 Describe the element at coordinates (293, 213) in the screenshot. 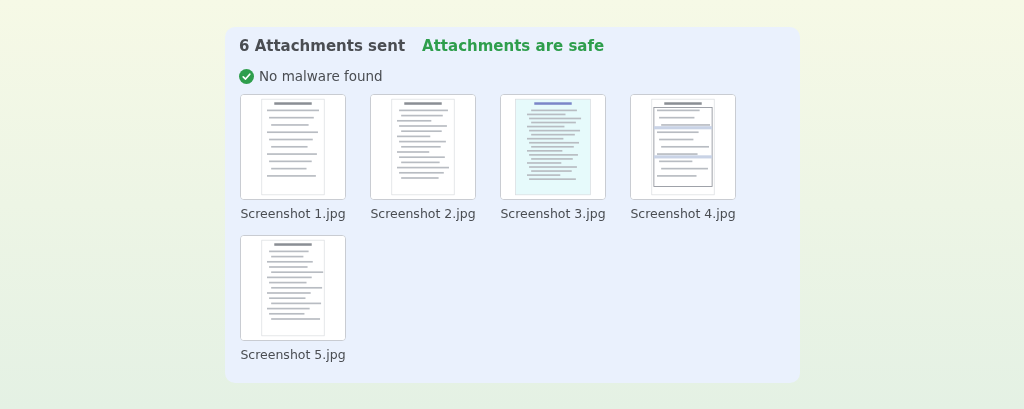

I see `attachment-filename: Screenshot 1.jpg` at that location.